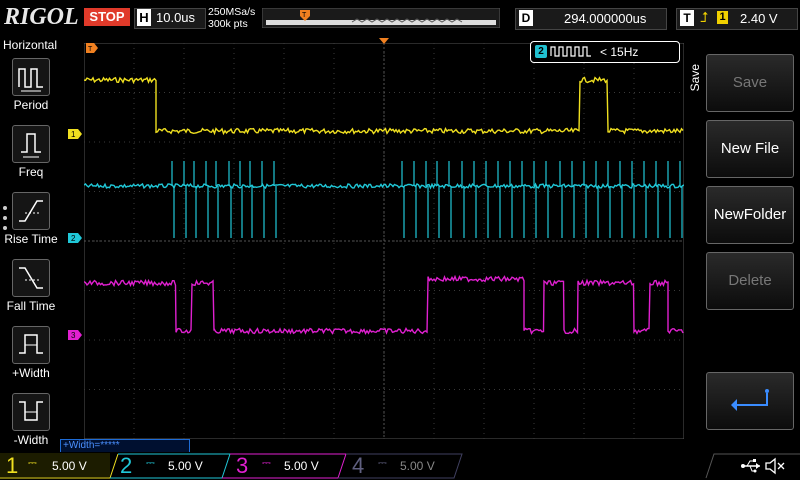 The width and height of the screenshot is (800, 480). What do you see at coordinates (242, 465) in the screenshot?
I see `ch3-number: 3` at bounding box center [242, 465].